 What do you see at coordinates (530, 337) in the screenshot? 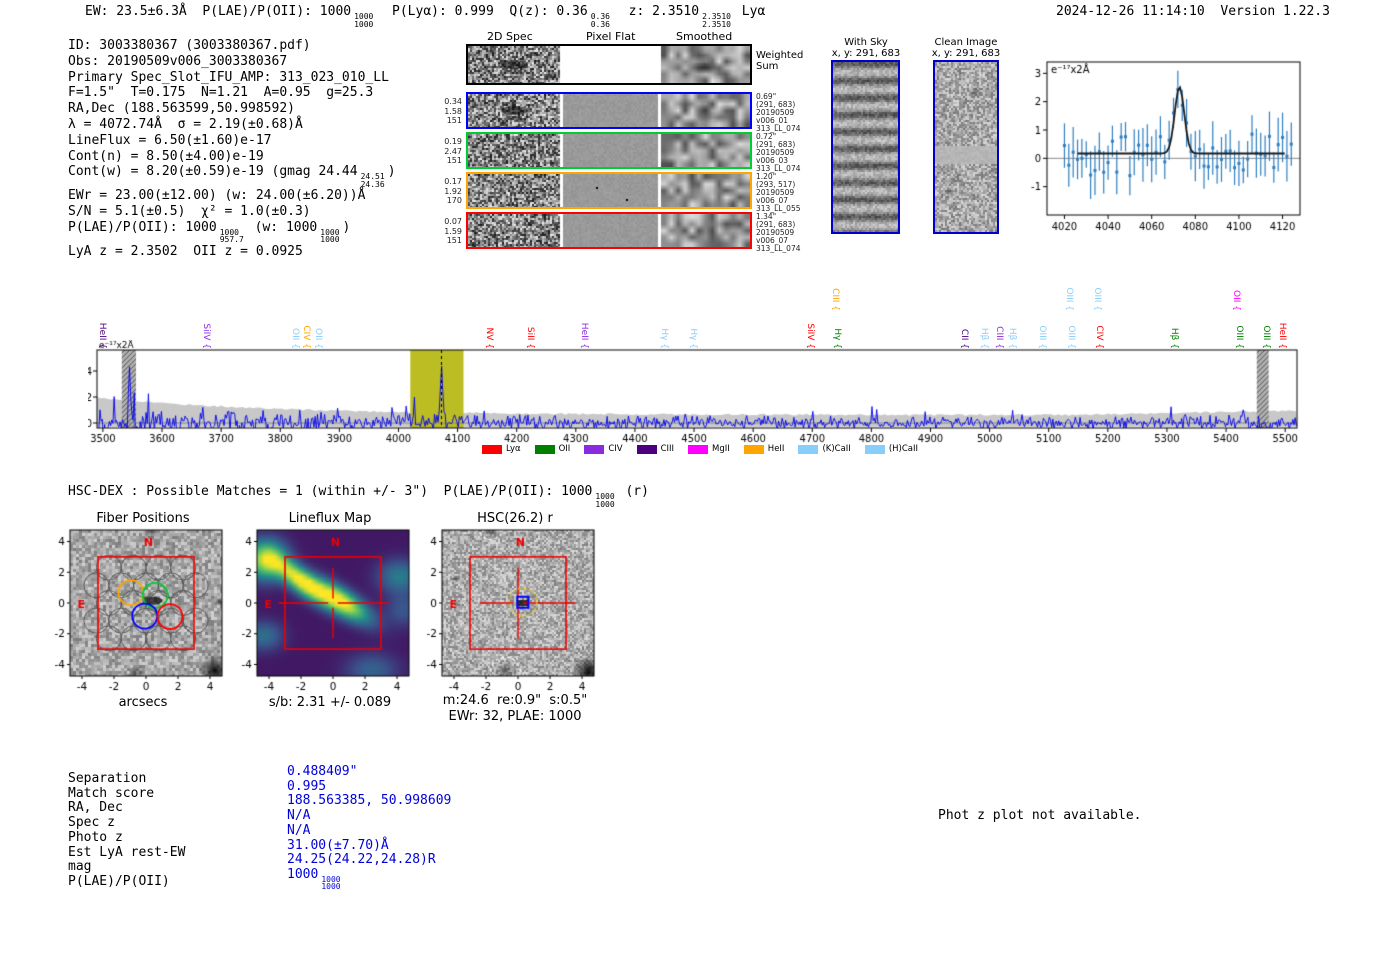
I see `emission-line-label: SiII {` at bounding box center [530, 337].